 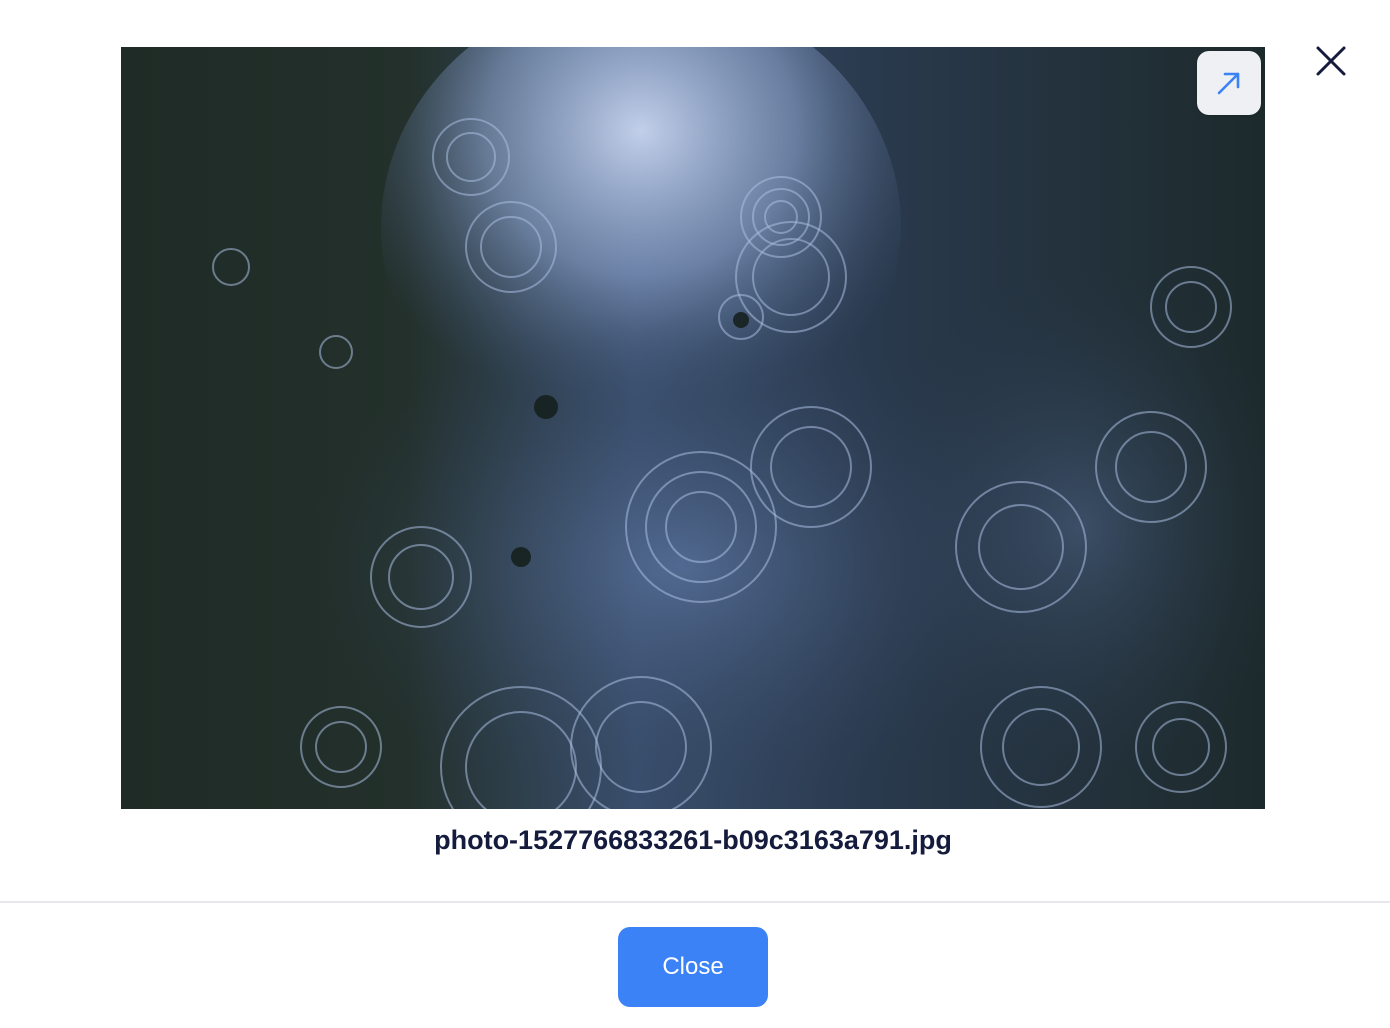 What do you see at coordinates (1331, 61) in the screenshot?
I see `close-icon` at bounding box center [1331, 61].